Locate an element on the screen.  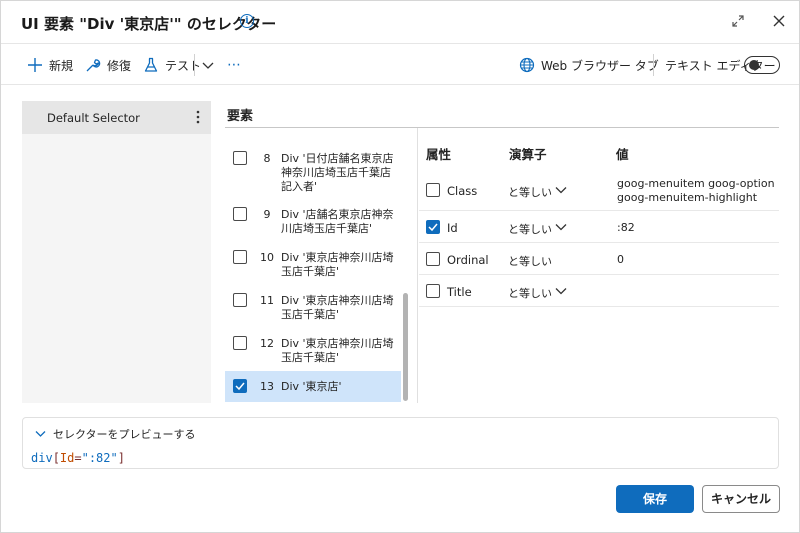
selector-list-panel: Default Selector is located at coordinates (116, 252).